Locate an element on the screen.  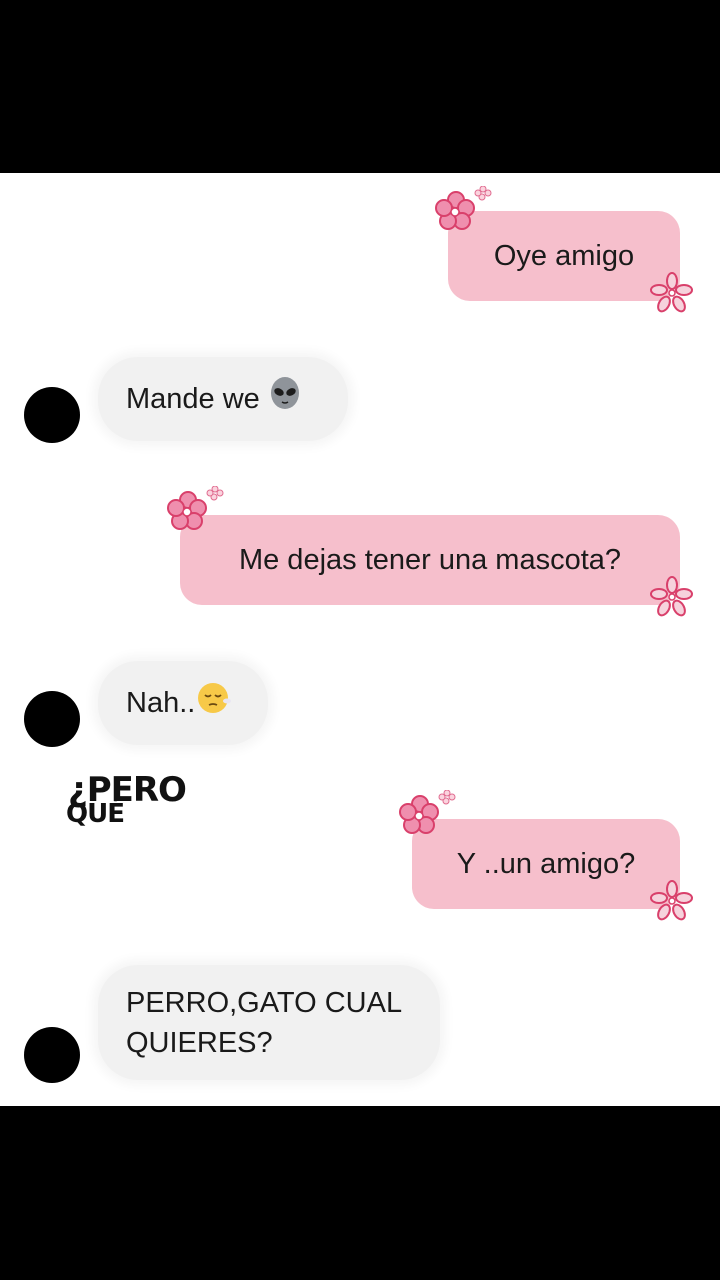
alien-emoji-icon is located at coordinates (285, 399).